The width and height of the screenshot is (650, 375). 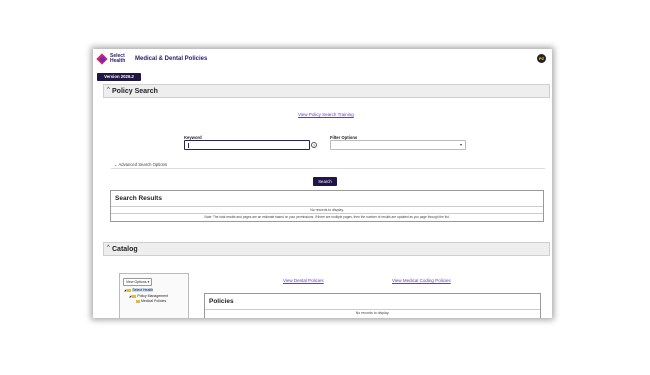 What do you see at coordinates (135, 91) in the screenshot?
I see `policy-search-title: Policy Search` at bounding box center [135, 91].